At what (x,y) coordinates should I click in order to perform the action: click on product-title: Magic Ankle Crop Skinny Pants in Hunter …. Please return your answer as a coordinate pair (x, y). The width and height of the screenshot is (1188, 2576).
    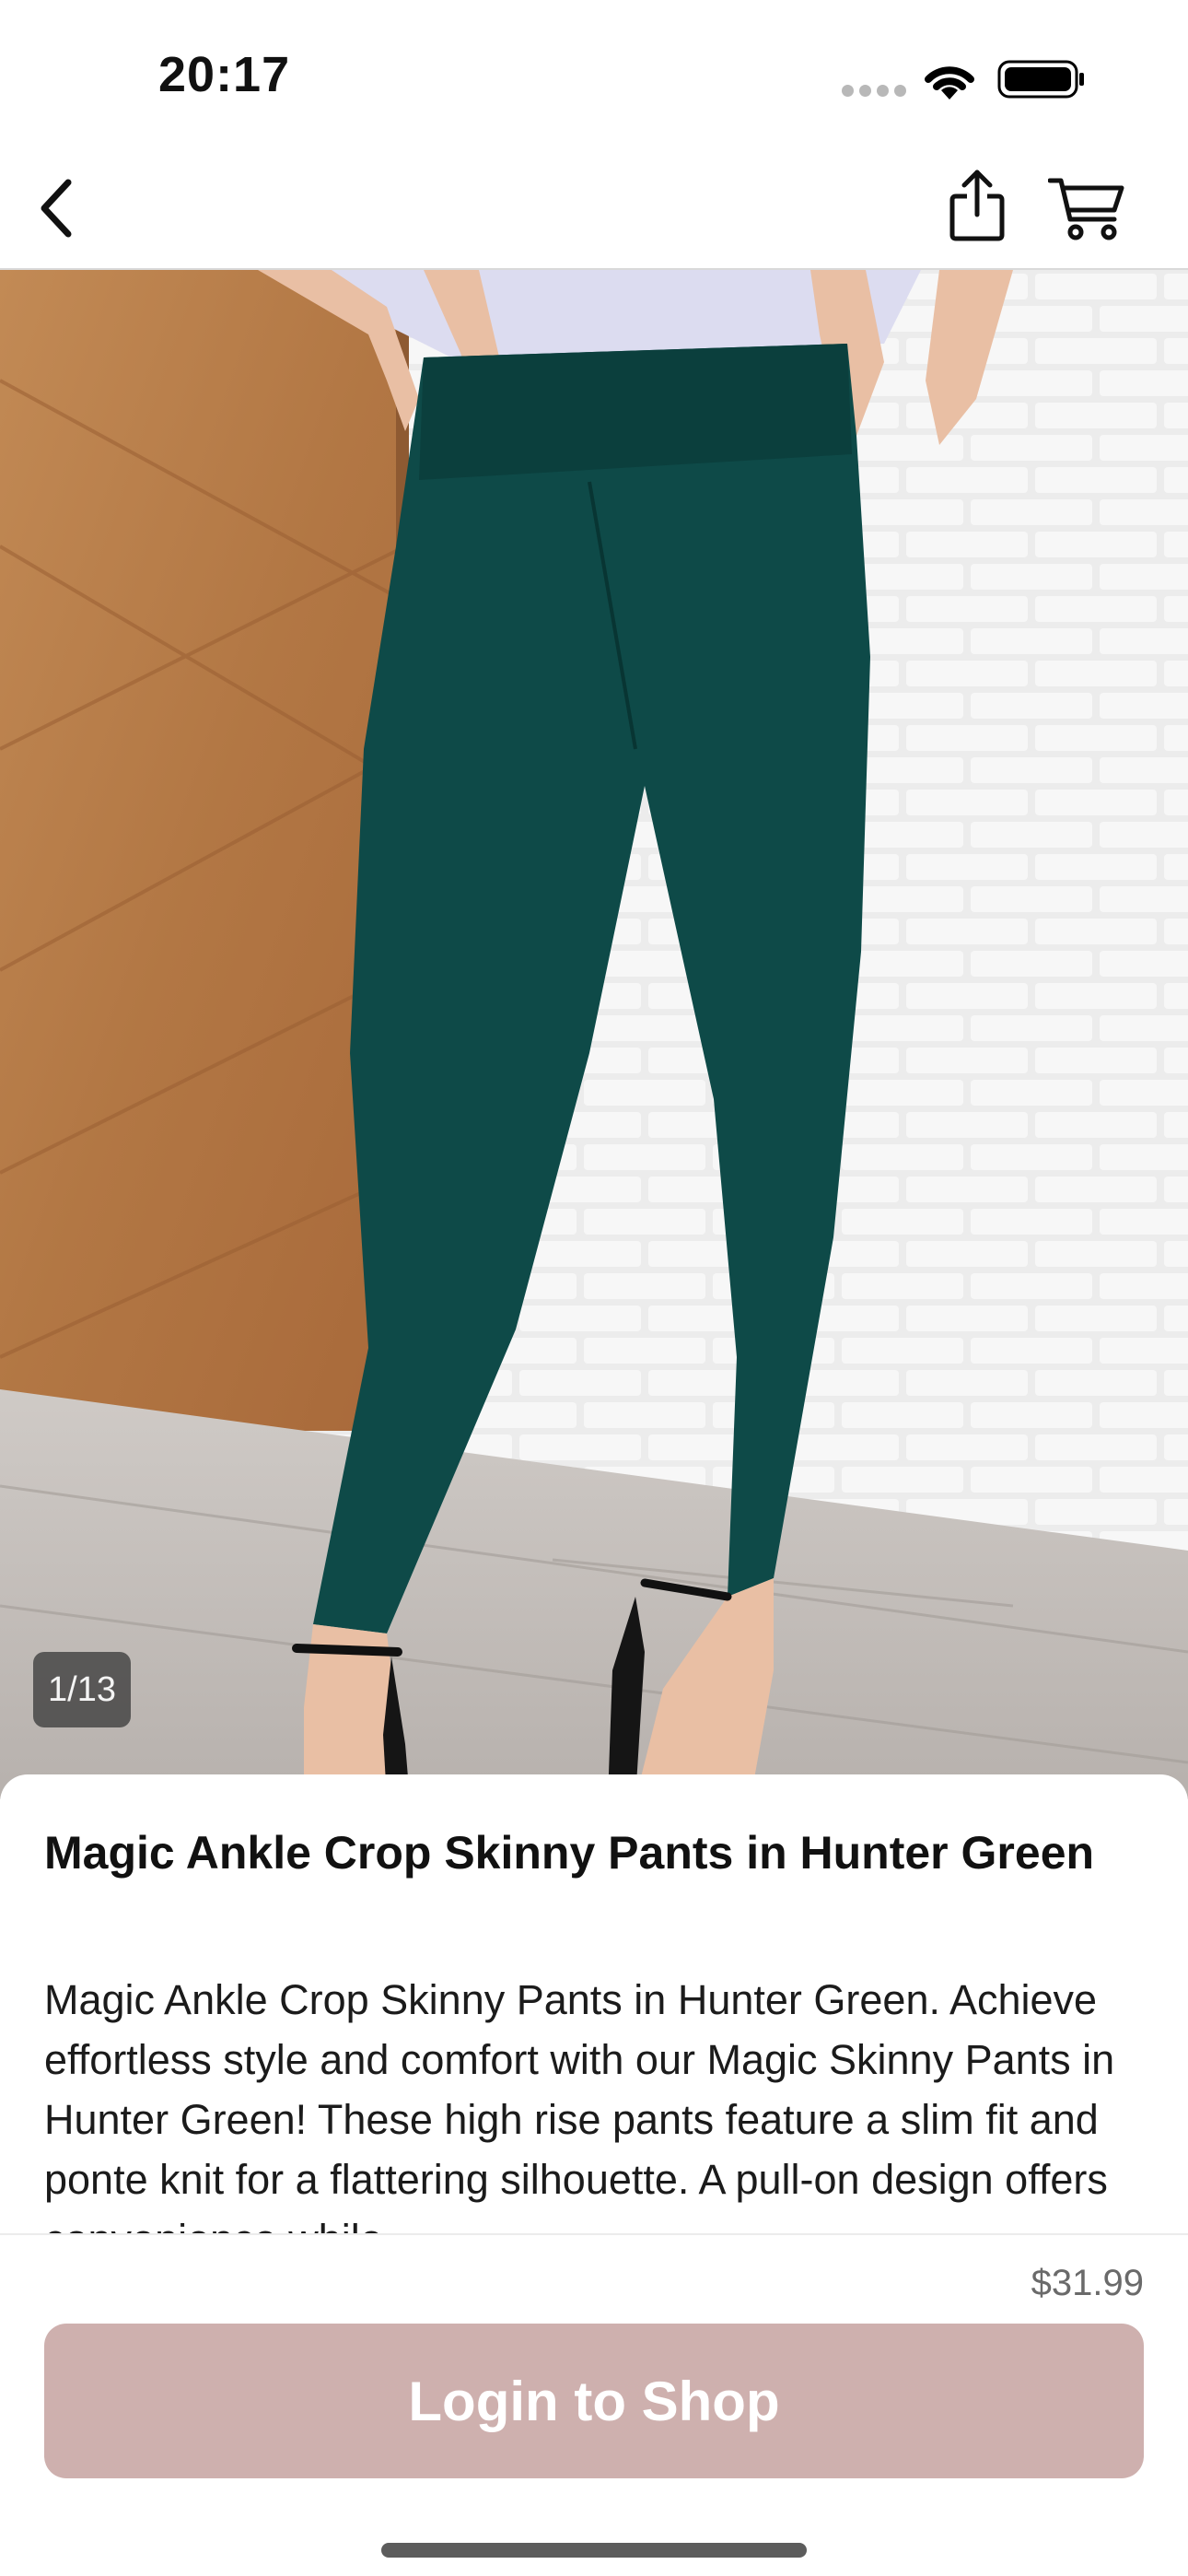
    Looking at the image, I should click on (569, 1853).